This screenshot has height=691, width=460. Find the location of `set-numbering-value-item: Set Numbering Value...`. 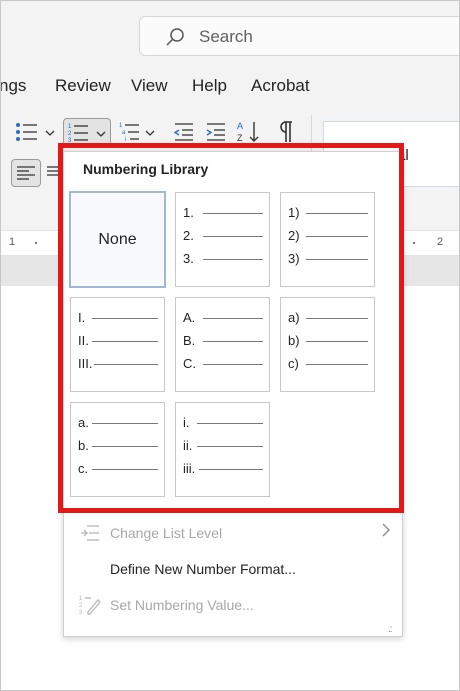

set-numbering-value-item: Set Numbering Value... is located at coordinates (182, 605).